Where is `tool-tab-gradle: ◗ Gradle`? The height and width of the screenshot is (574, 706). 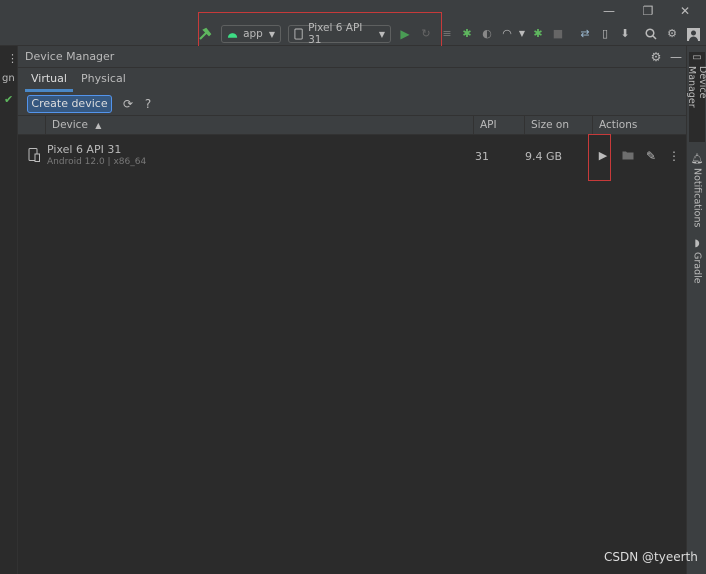 tool-tab-gradle: ◗ Gradle is located at coordinates (697, 261).